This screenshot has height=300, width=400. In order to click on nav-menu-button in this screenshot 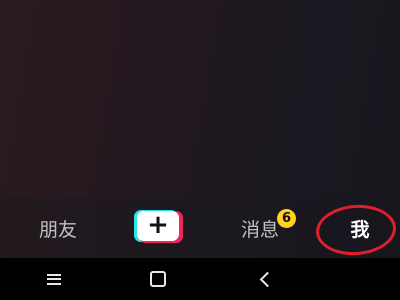, I will do `click(54, 279)`.